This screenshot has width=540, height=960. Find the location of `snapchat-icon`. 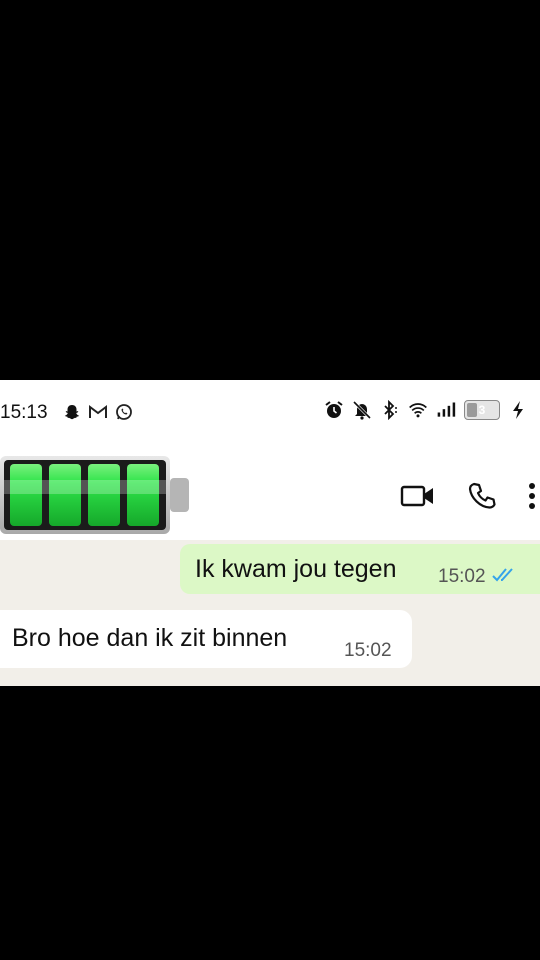

snapchat-icon is located at coordinates (72, 412).